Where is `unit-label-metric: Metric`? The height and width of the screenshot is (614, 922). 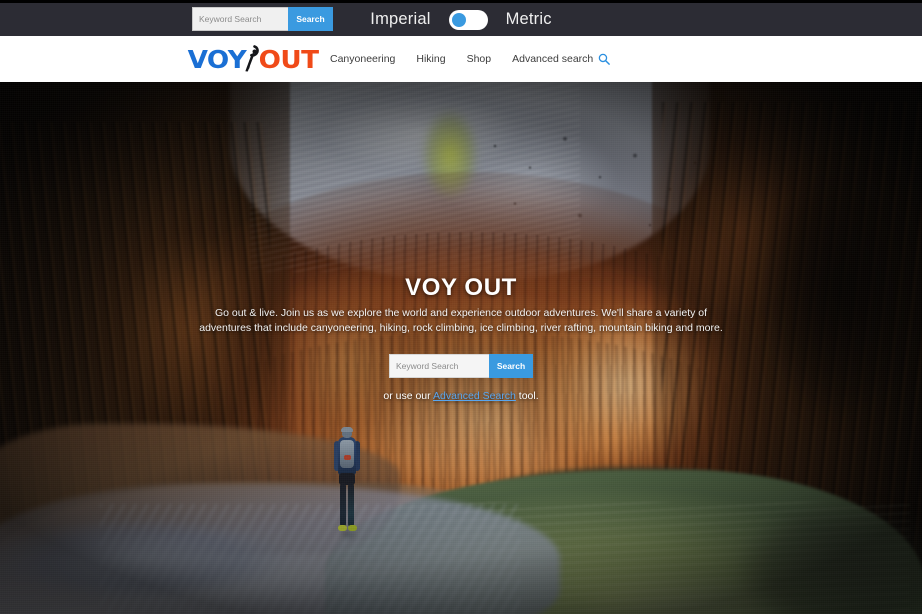 unit-label-metric: Metric is located at coordinates (529, 19).